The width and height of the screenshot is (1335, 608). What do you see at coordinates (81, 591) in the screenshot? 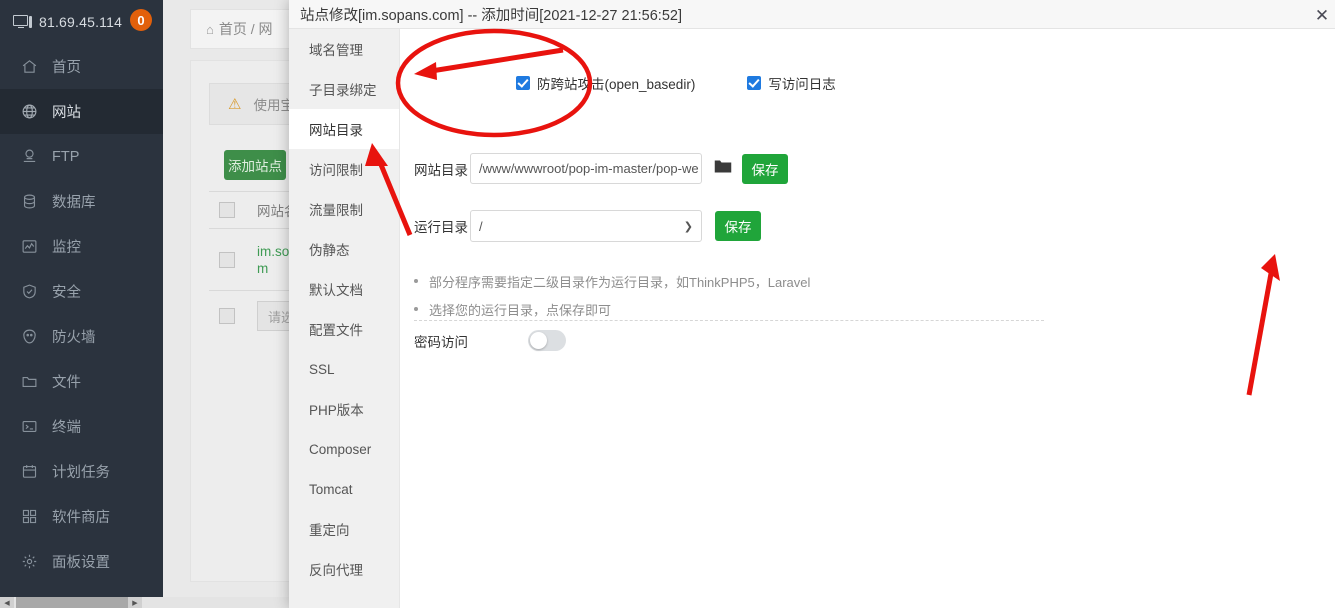
I see `sidebar-item-logout: 退出` at bounding box center [81, 591].